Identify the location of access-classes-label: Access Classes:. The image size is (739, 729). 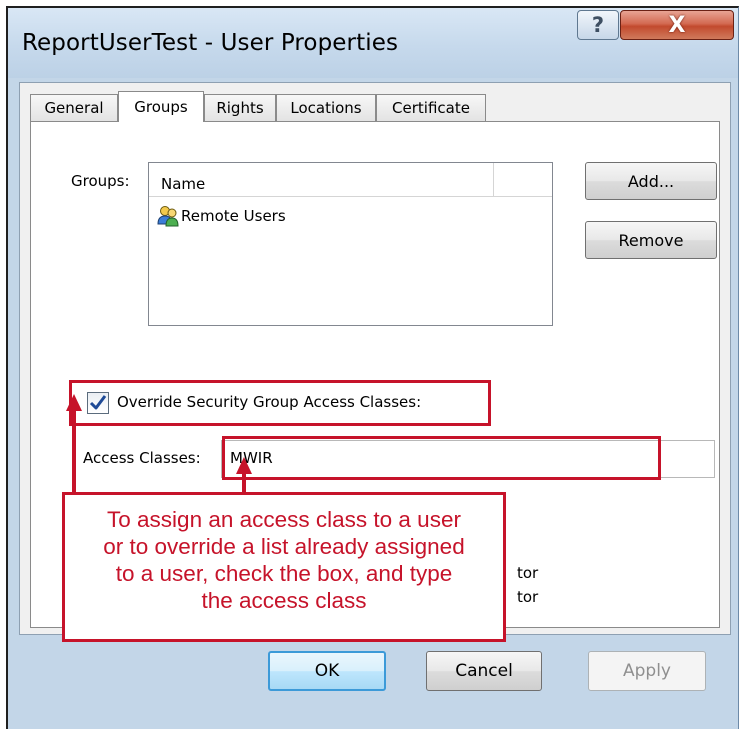
(142, 458).